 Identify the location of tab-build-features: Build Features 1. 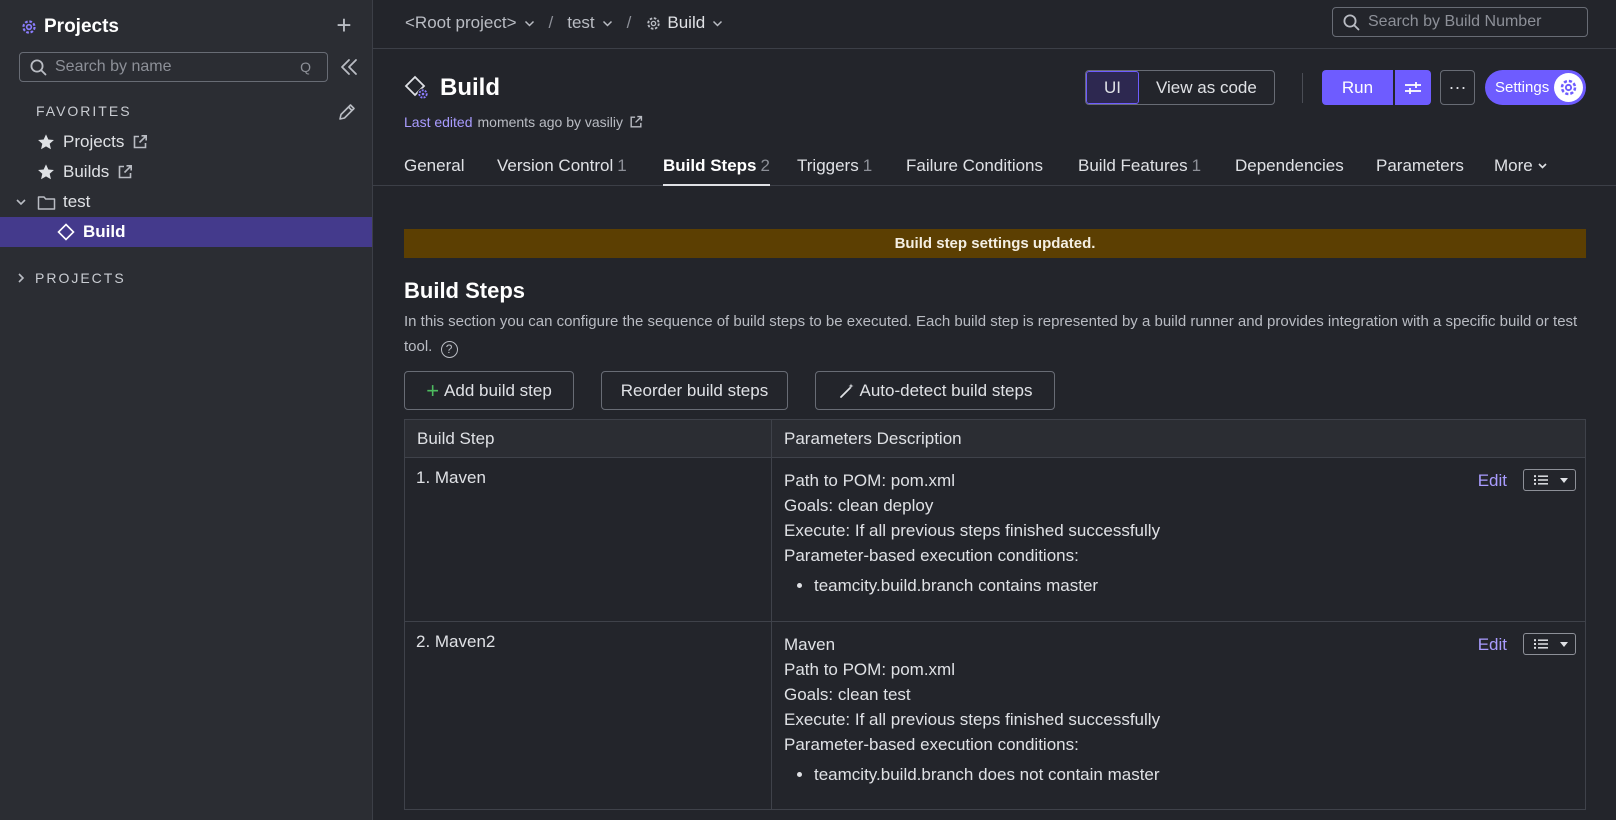
(1139, 171).